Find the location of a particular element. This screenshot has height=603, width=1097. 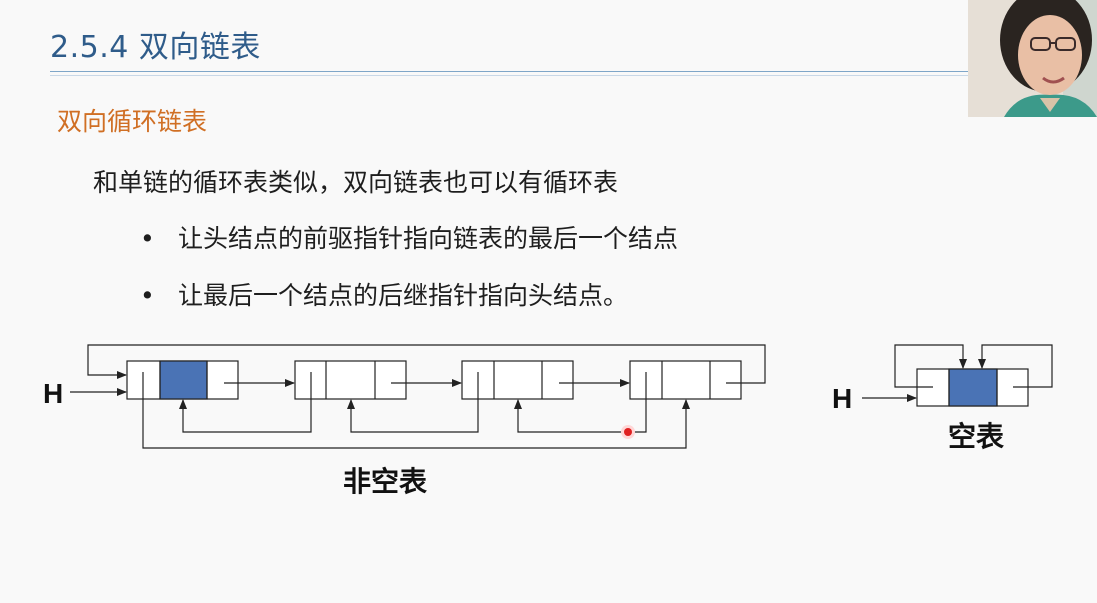

laser-pointer-dot is located at coordinates (628, 432).